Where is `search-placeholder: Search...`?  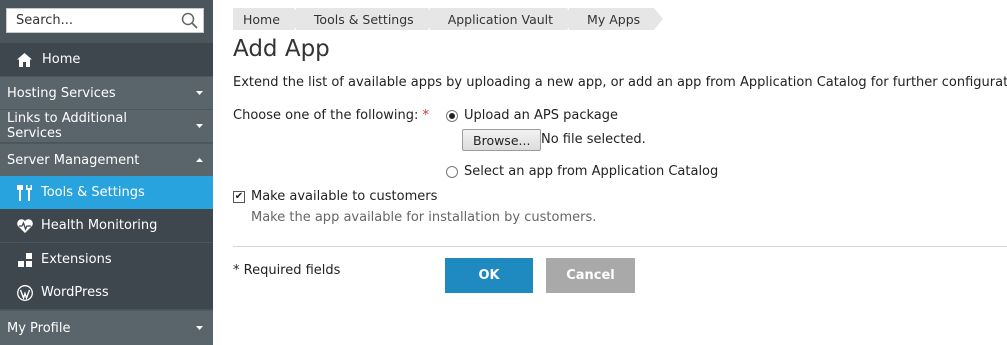 search-placeholder: Search... is located at coordinates (45, 20).